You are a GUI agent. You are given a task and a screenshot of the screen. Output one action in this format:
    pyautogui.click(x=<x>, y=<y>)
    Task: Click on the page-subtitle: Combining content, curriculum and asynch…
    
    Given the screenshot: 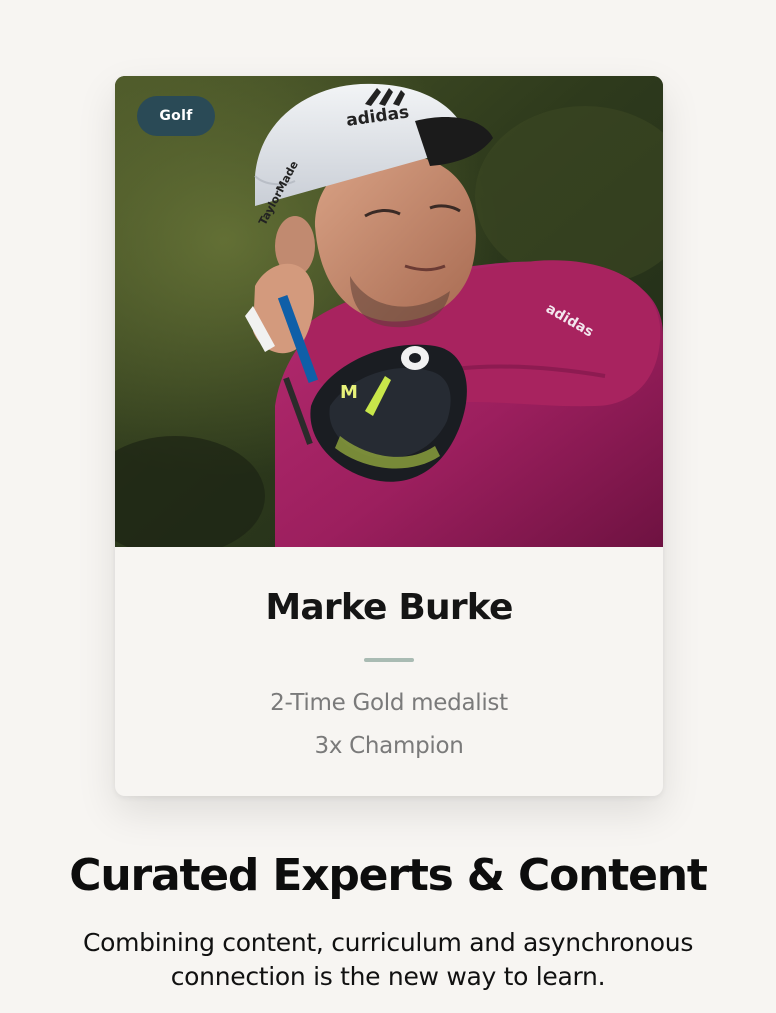 What is the action you would take?
    pyautogui.click(x=388, y=959)
    